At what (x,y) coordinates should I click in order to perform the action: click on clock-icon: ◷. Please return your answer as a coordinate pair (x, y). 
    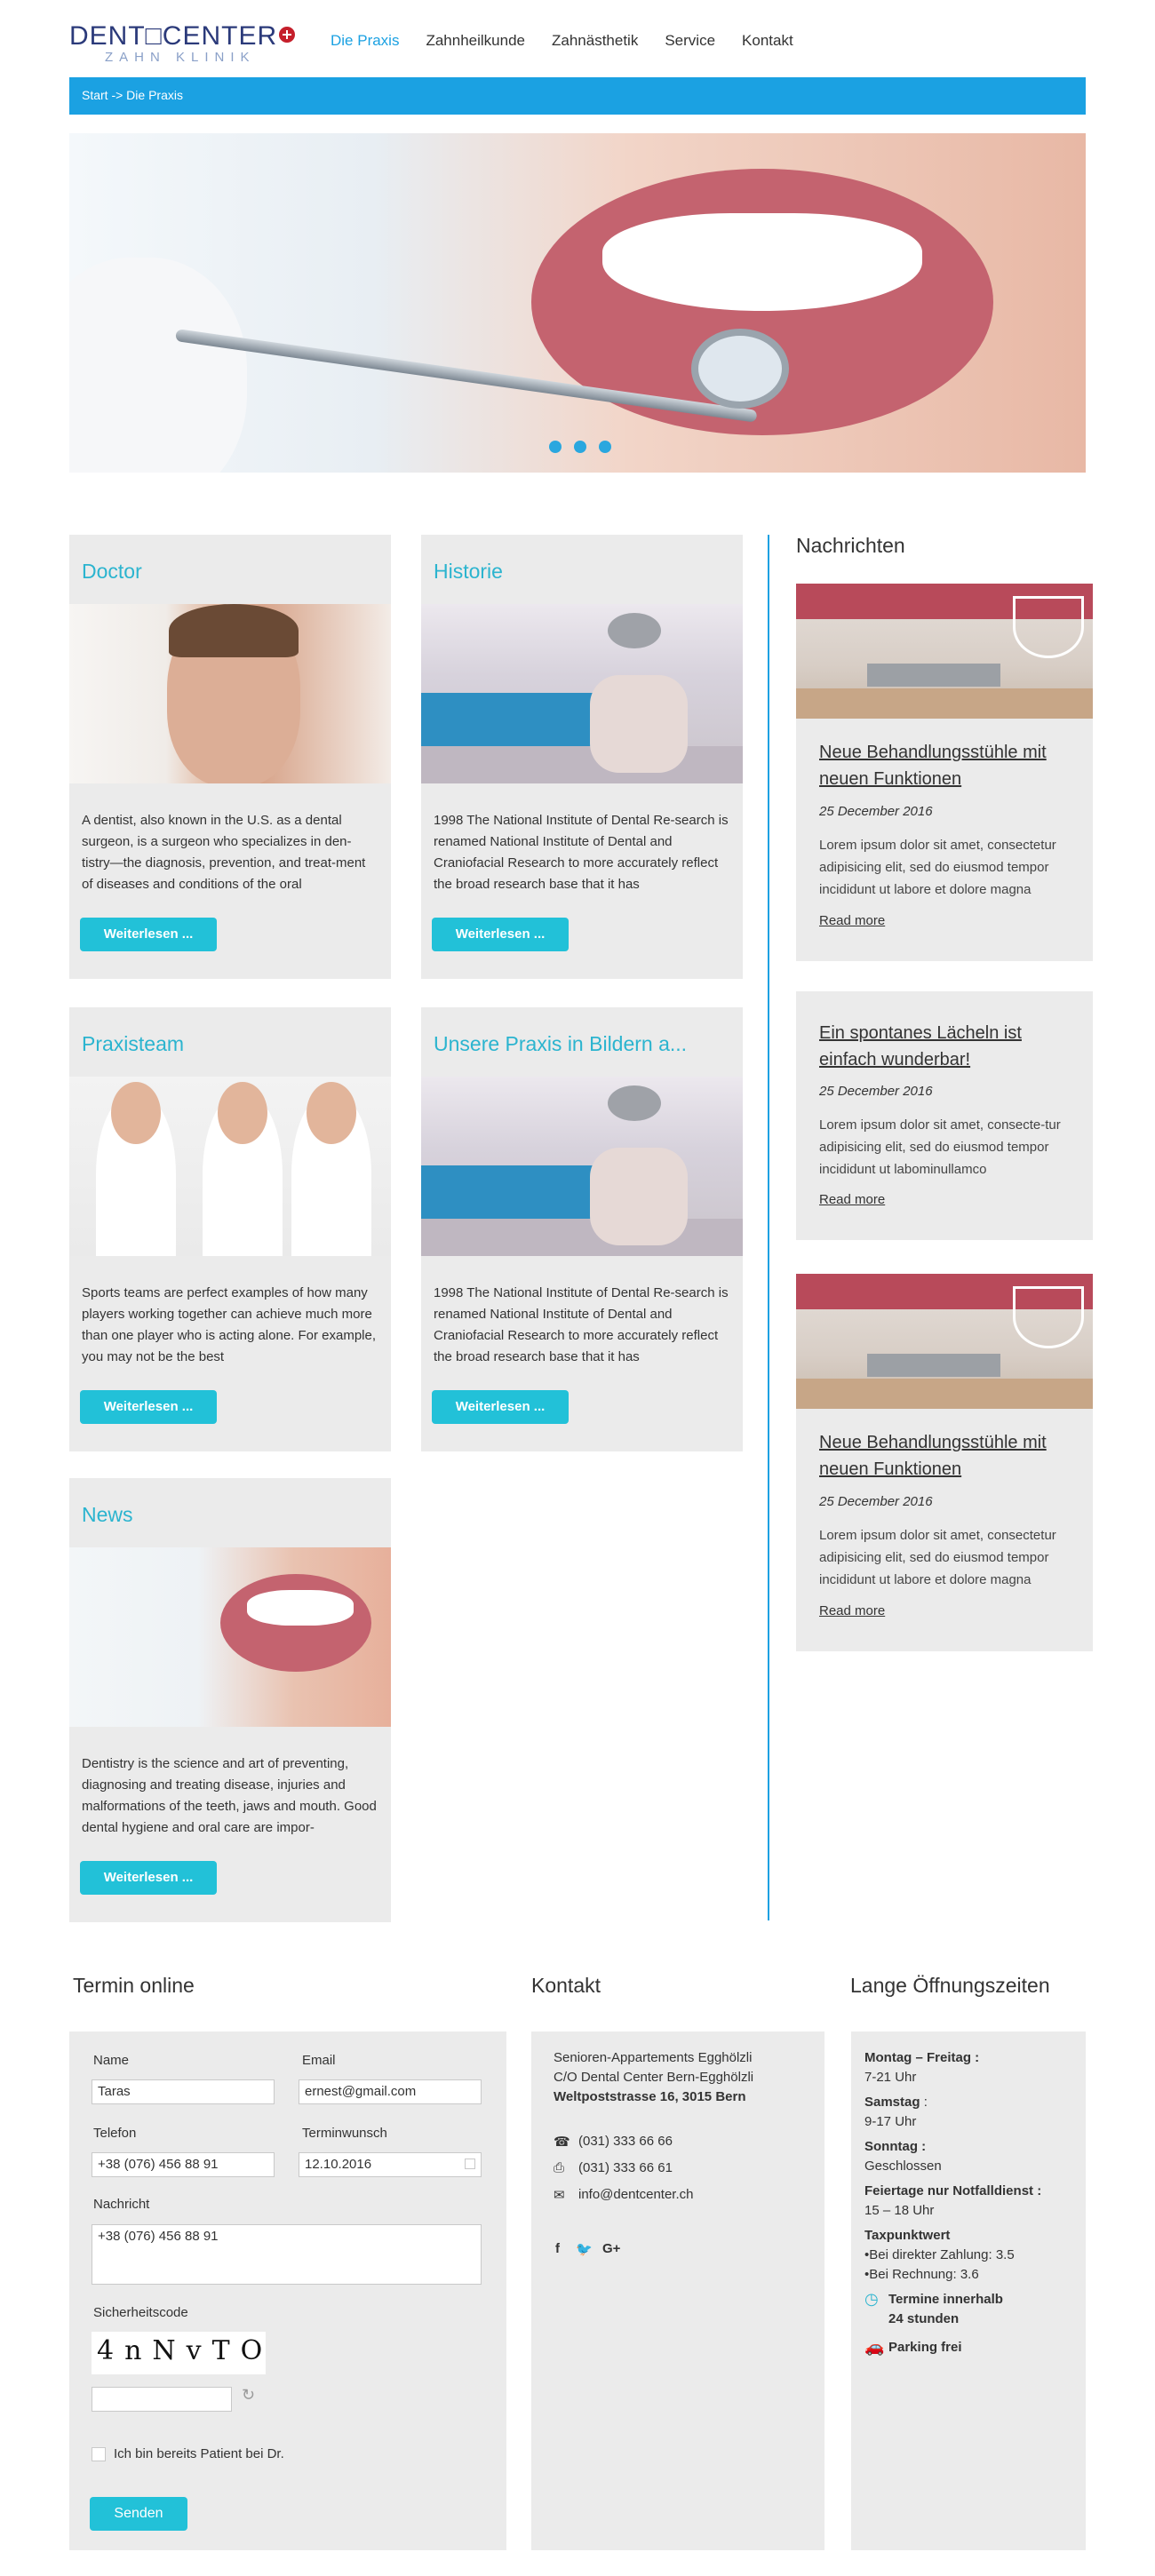
    Looking at the image, I should click on (871, 2299).